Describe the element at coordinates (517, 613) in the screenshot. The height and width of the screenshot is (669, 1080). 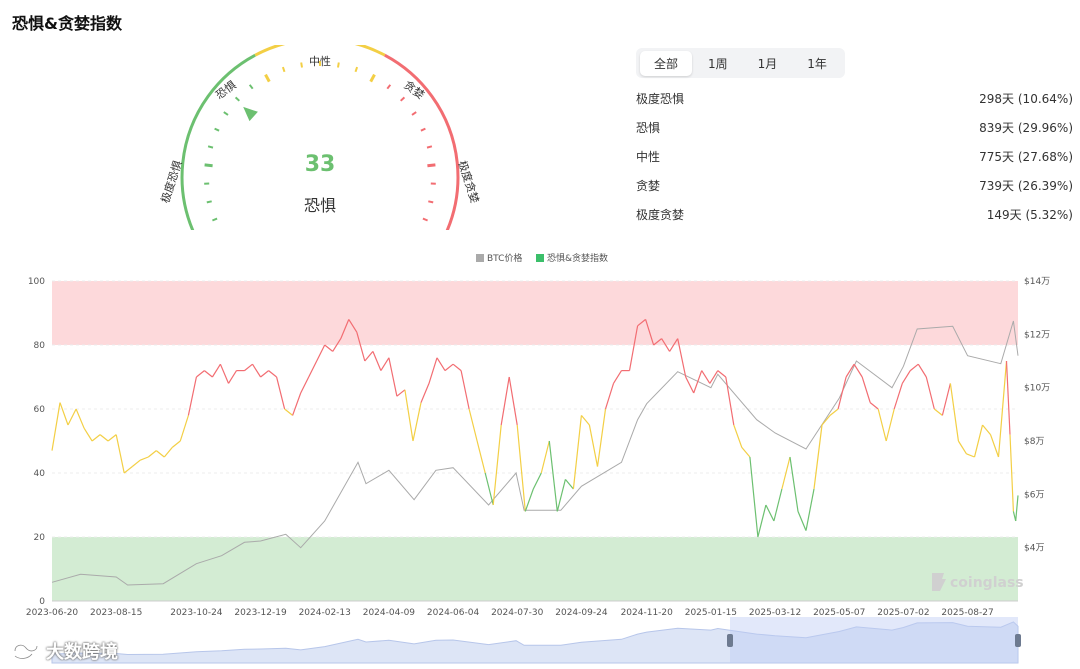
I see `x-tick-label: 2024-07-30` at that location.